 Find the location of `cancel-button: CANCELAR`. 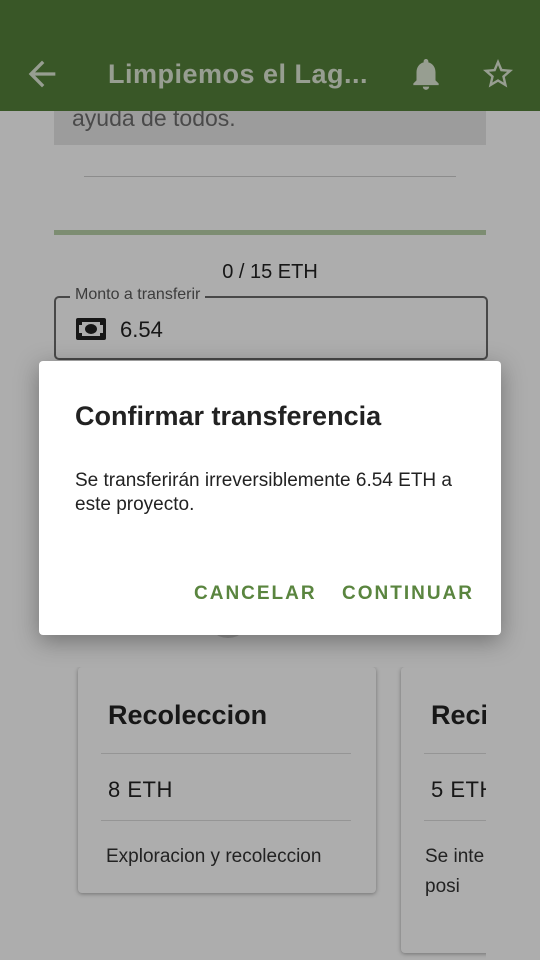

cancel-button: CANCELAR is located at coordinates (255, 594).